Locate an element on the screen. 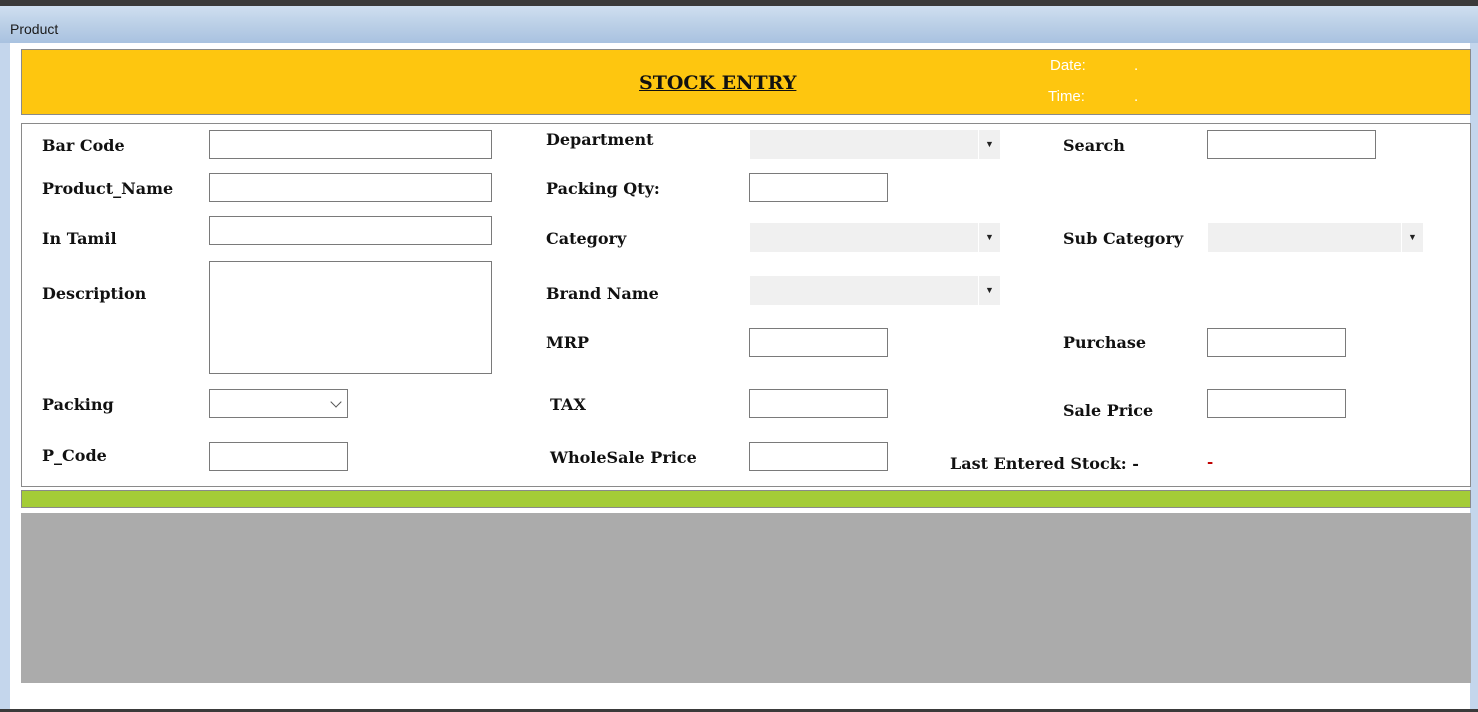 The height and width of the screenshot is (712, 1478). category-combo: ▼ is located at coordinates (875, 237).